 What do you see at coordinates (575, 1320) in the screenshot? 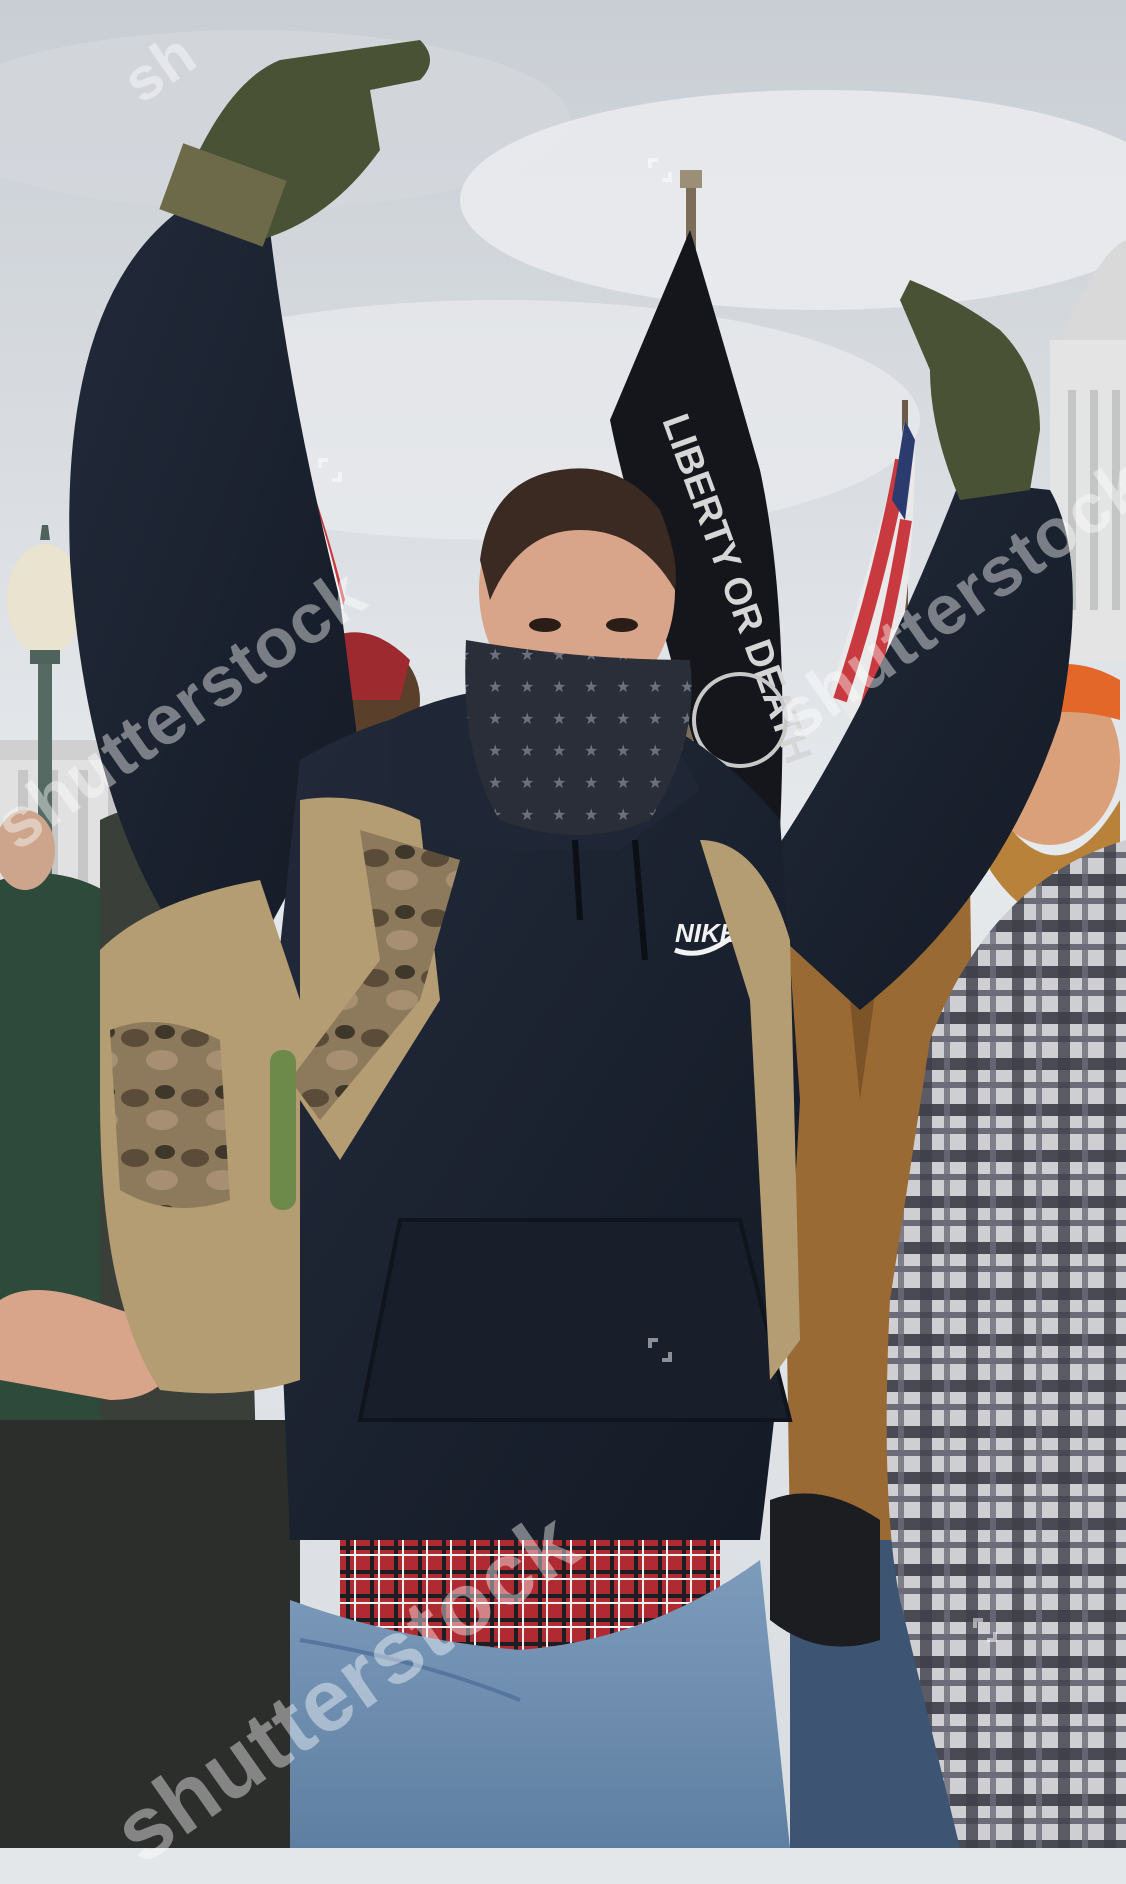
I see `hoodie-pocket` at bounding box center [575, 1320].